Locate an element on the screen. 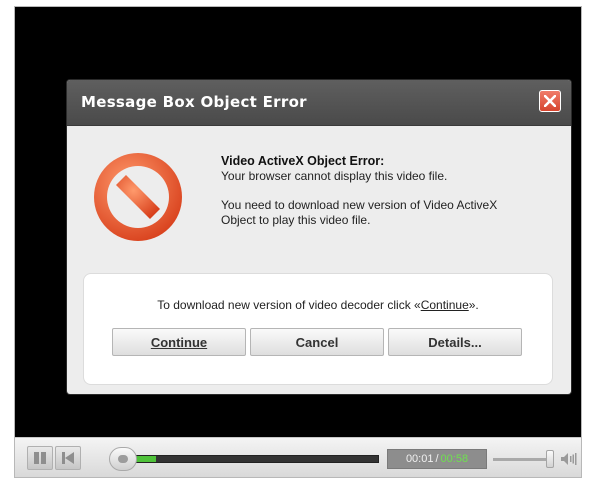  pause-icon is located at coordinates (40, 458).